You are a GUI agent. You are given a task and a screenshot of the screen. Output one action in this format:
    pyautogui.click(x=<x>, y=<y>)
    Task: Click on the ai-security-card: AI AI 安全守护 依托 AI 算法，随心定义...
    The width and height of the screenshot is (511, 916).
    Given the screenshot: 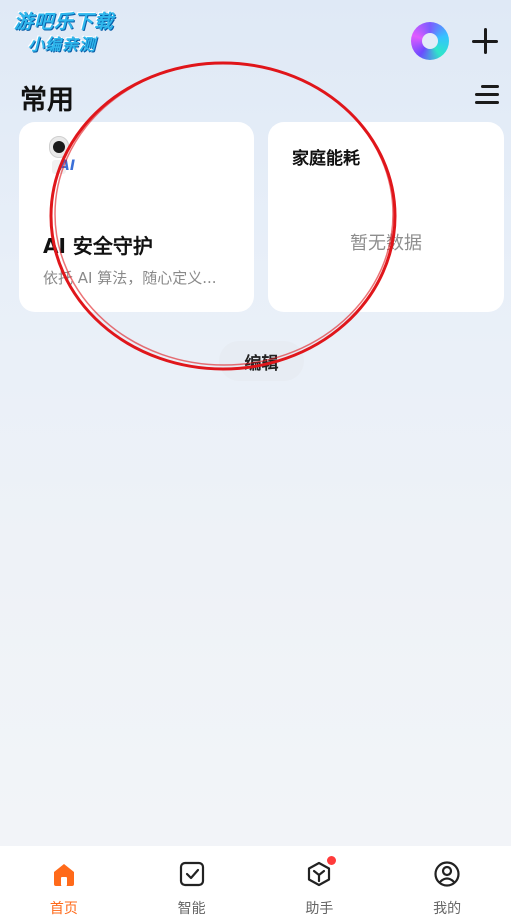 What is the action you would take?
    pyautogui.click(x=136, y=217)
    